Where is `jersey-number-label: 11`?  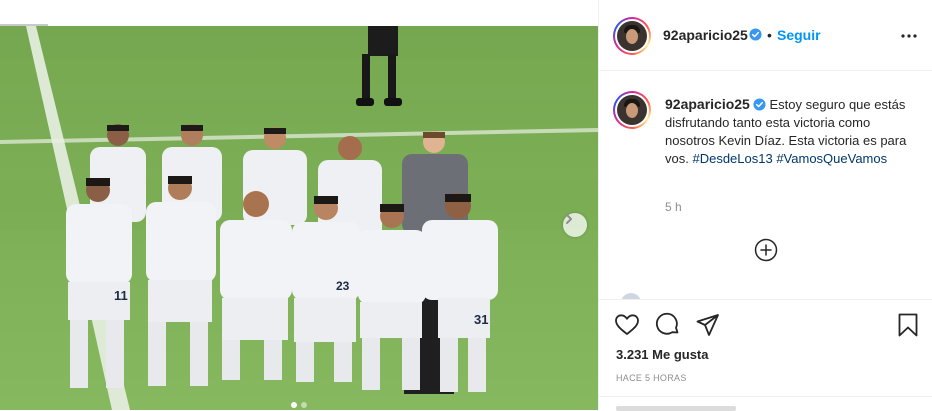 jersey-number-label: 11 is located at coordinates (121, 295).